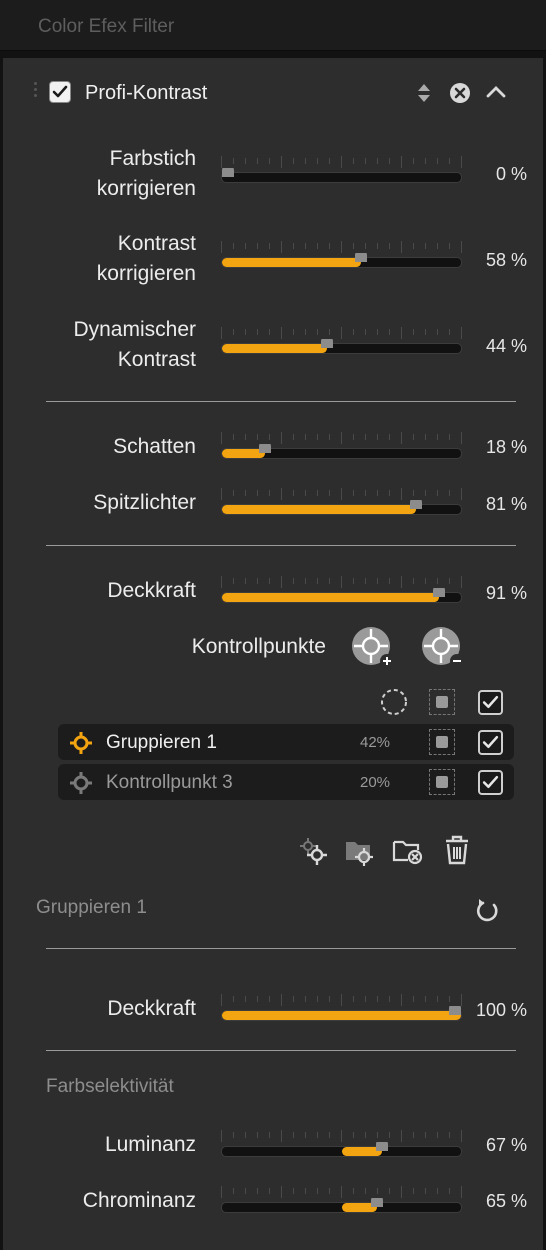 The image size is (546, 1250). I want to click on slider-group-deckkraft, so click(341, 1008).